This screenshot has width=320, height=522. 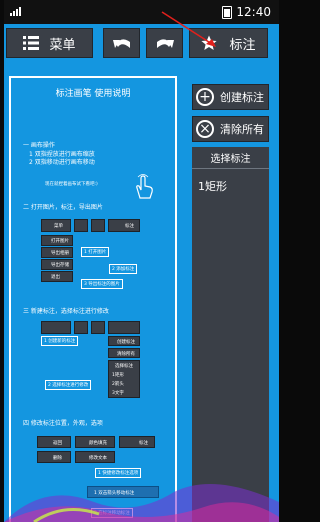 What do you see at coordinates (60, 241) in the screenshot?
I see `guide-mini-open-label: 打开图片` at bounding box center [60, 241].